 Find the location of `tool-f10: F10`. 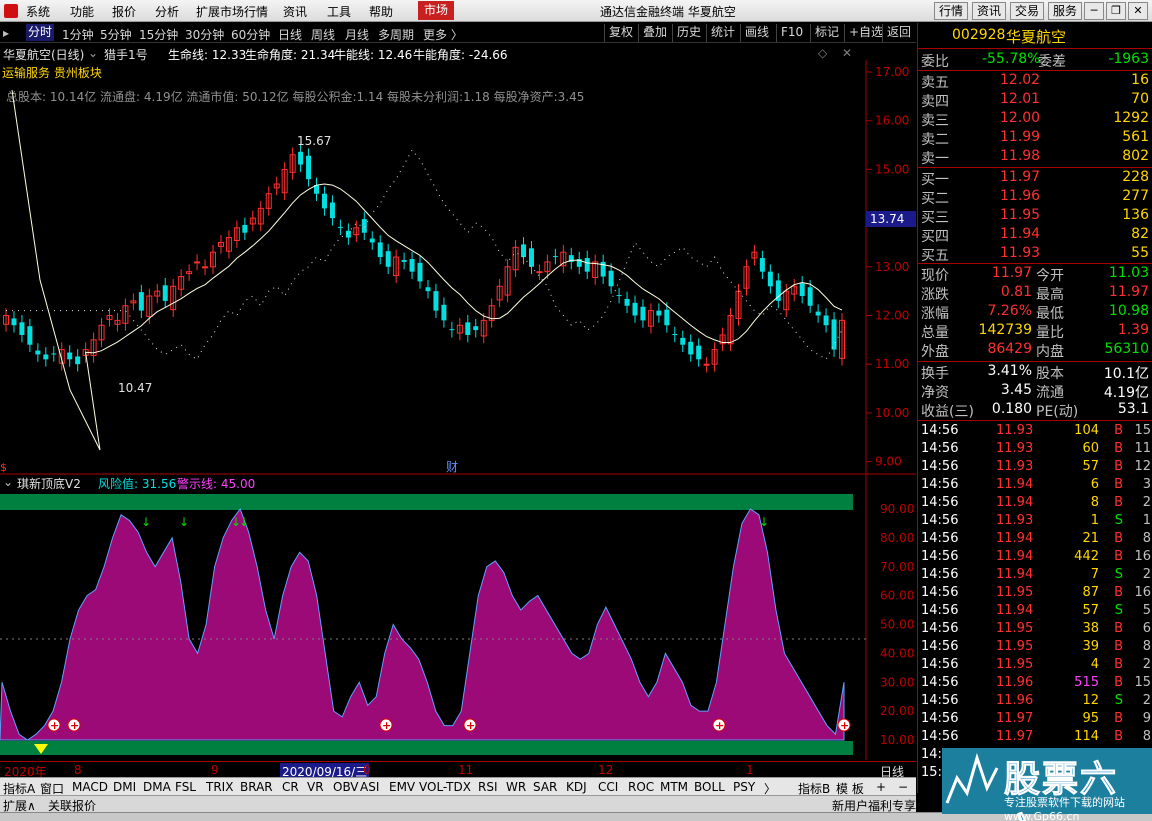

tool-f10: F10 is located at coordinates (791, 33).